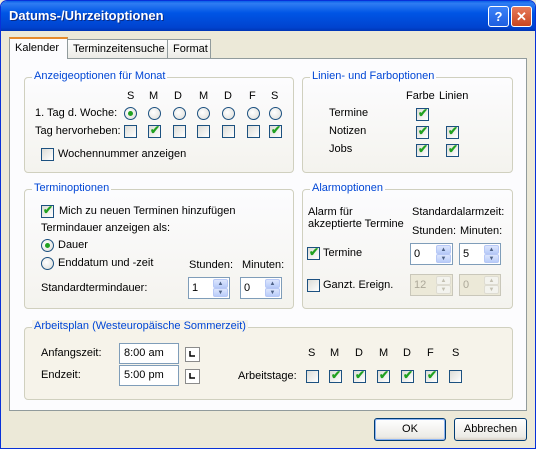 This screenshot has width=536, height=449. I want to click on end-time-label: Endzeit:, so click(61, 375).